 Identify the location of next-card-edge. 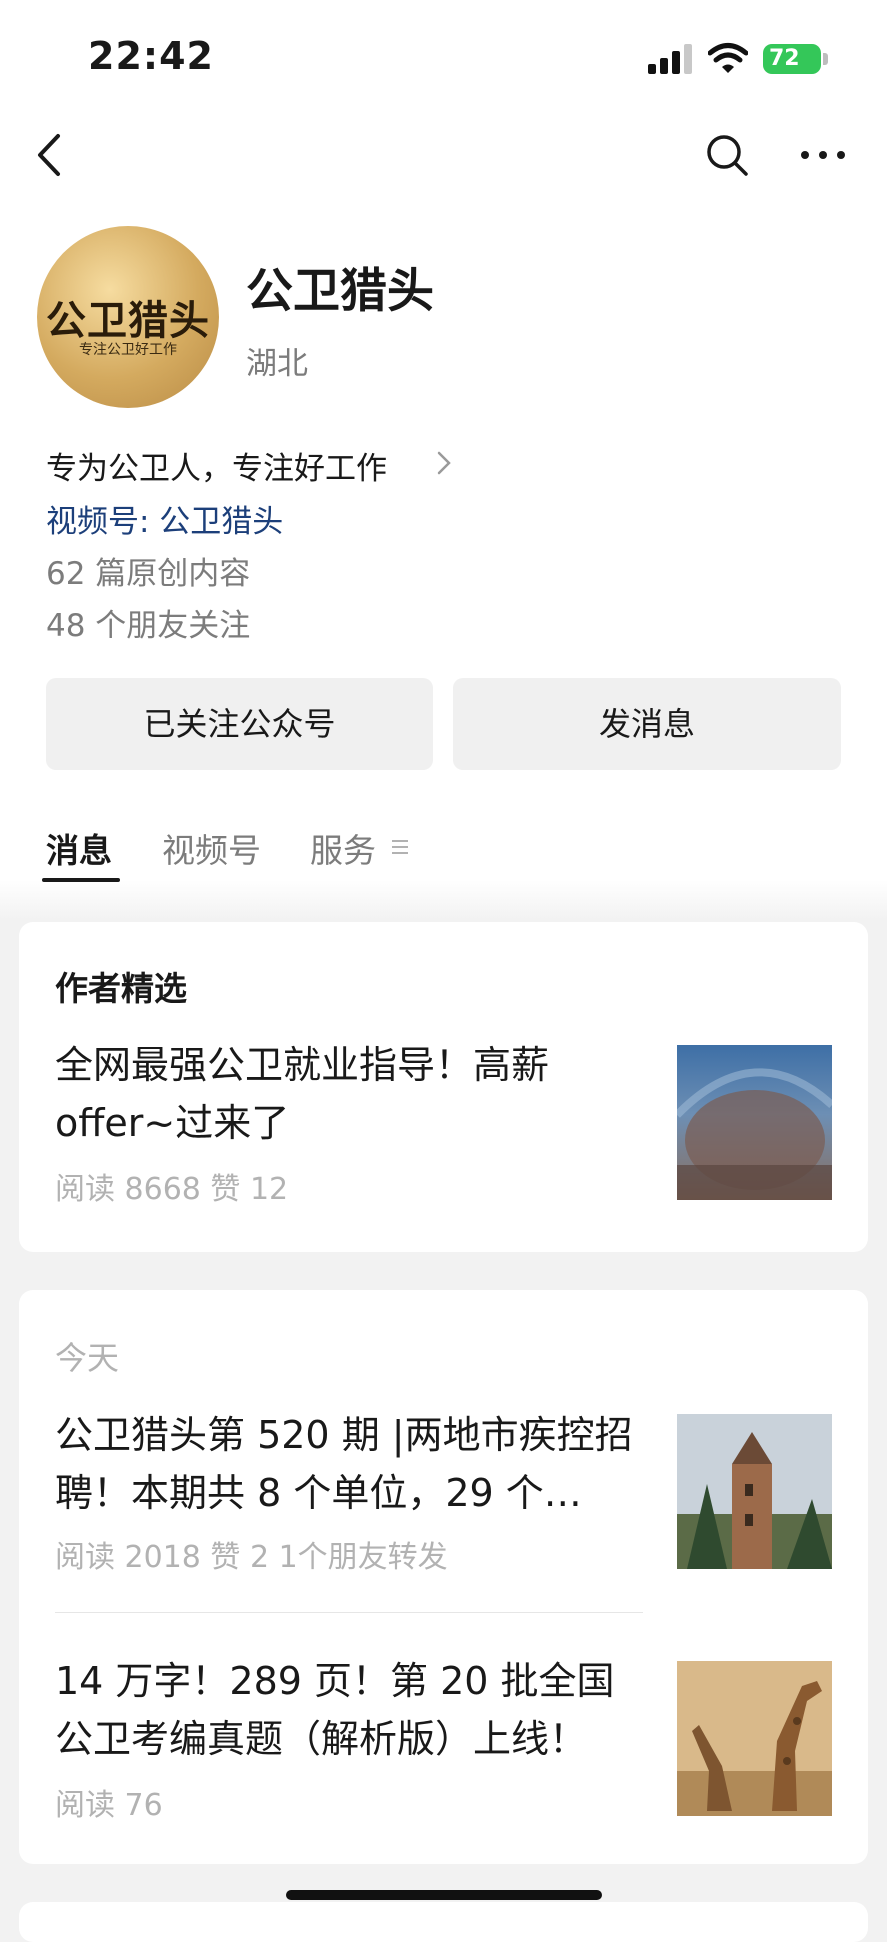
(443, 1922).